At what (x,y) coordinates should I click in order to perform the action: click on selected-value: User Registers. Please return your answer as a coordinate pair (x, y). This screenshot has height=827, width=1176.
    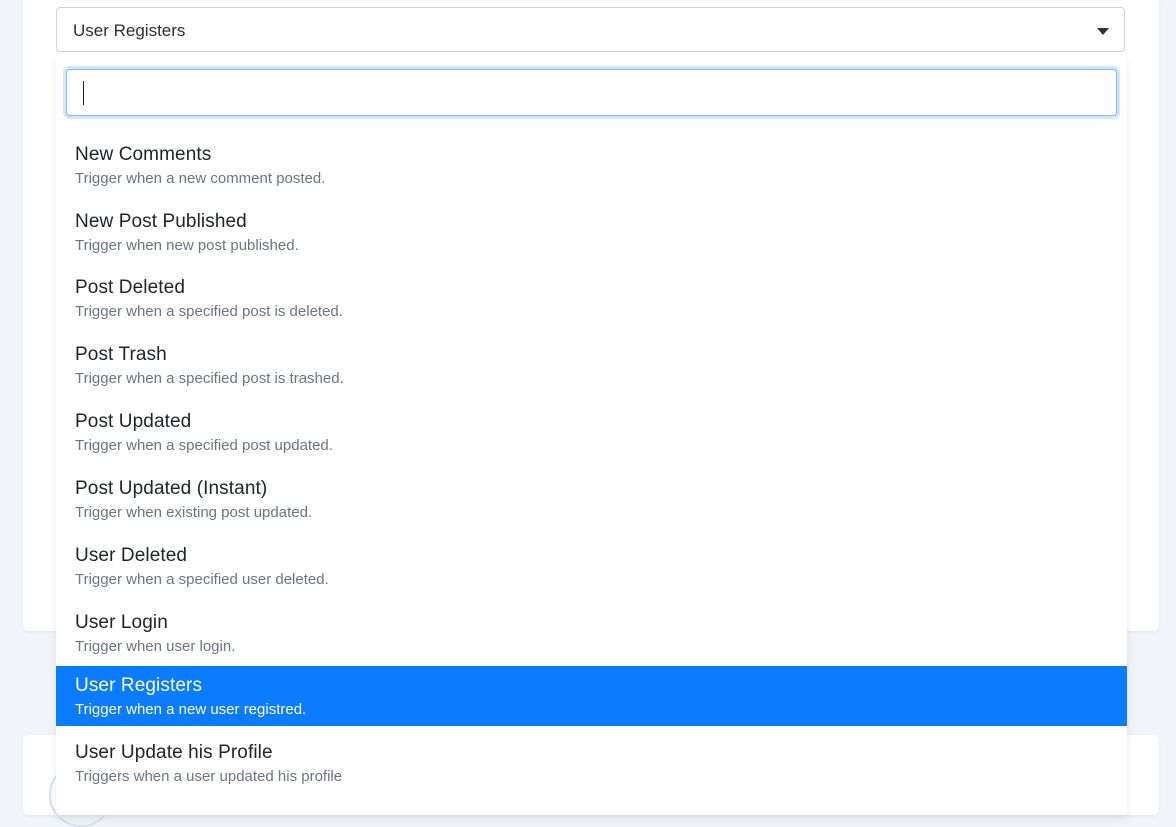
    Looking at the image, I should click on (129, 30).